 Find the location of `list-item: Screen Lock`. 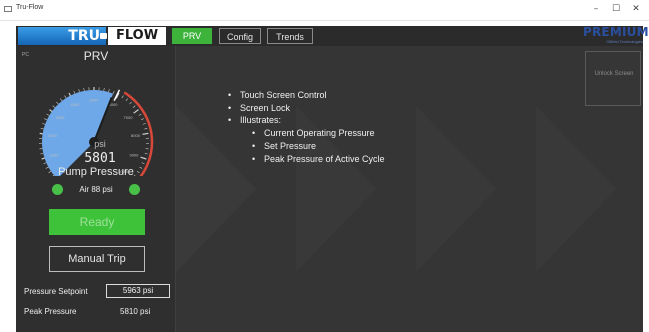

list-item: Screen Lock is located at coordinates (306, 108).